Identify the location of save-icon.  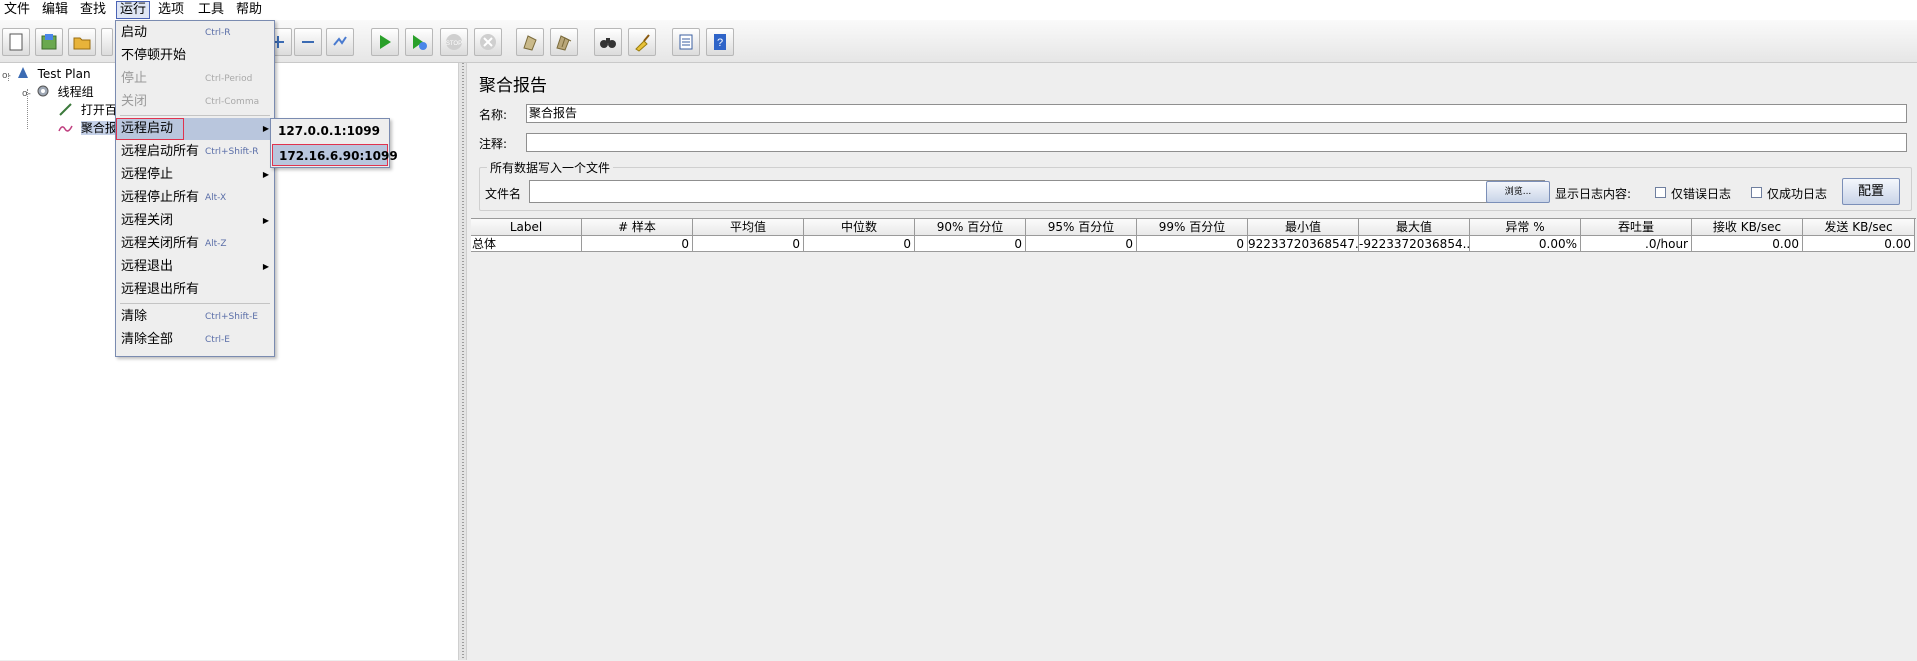
(107, 42).